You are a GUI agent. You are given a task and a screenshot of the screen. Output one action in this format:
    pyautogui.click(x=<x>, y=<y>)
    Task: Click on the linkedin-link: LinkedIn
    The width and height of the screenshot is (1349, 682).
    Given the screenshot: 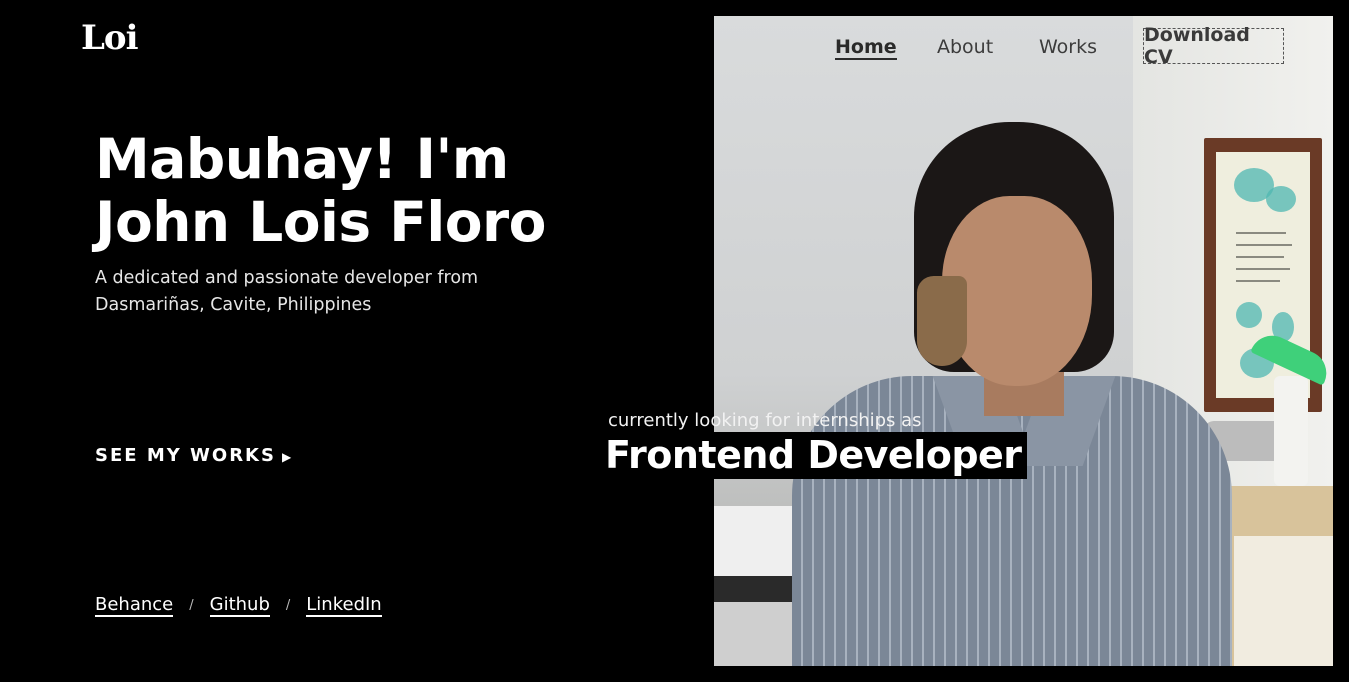 What is the action you would take?
    pyautogui.click(x=344, y=605)
    